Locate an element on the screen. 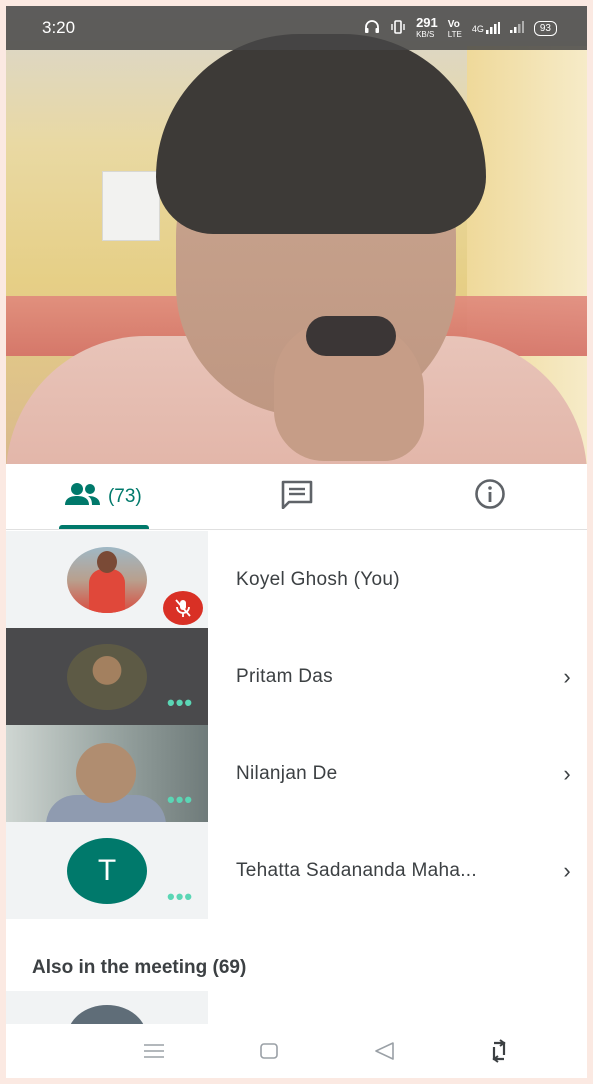 Image resolution: width=593 pixels, height=1084 pixels. participant-tile is located at coordinates (107, 579).